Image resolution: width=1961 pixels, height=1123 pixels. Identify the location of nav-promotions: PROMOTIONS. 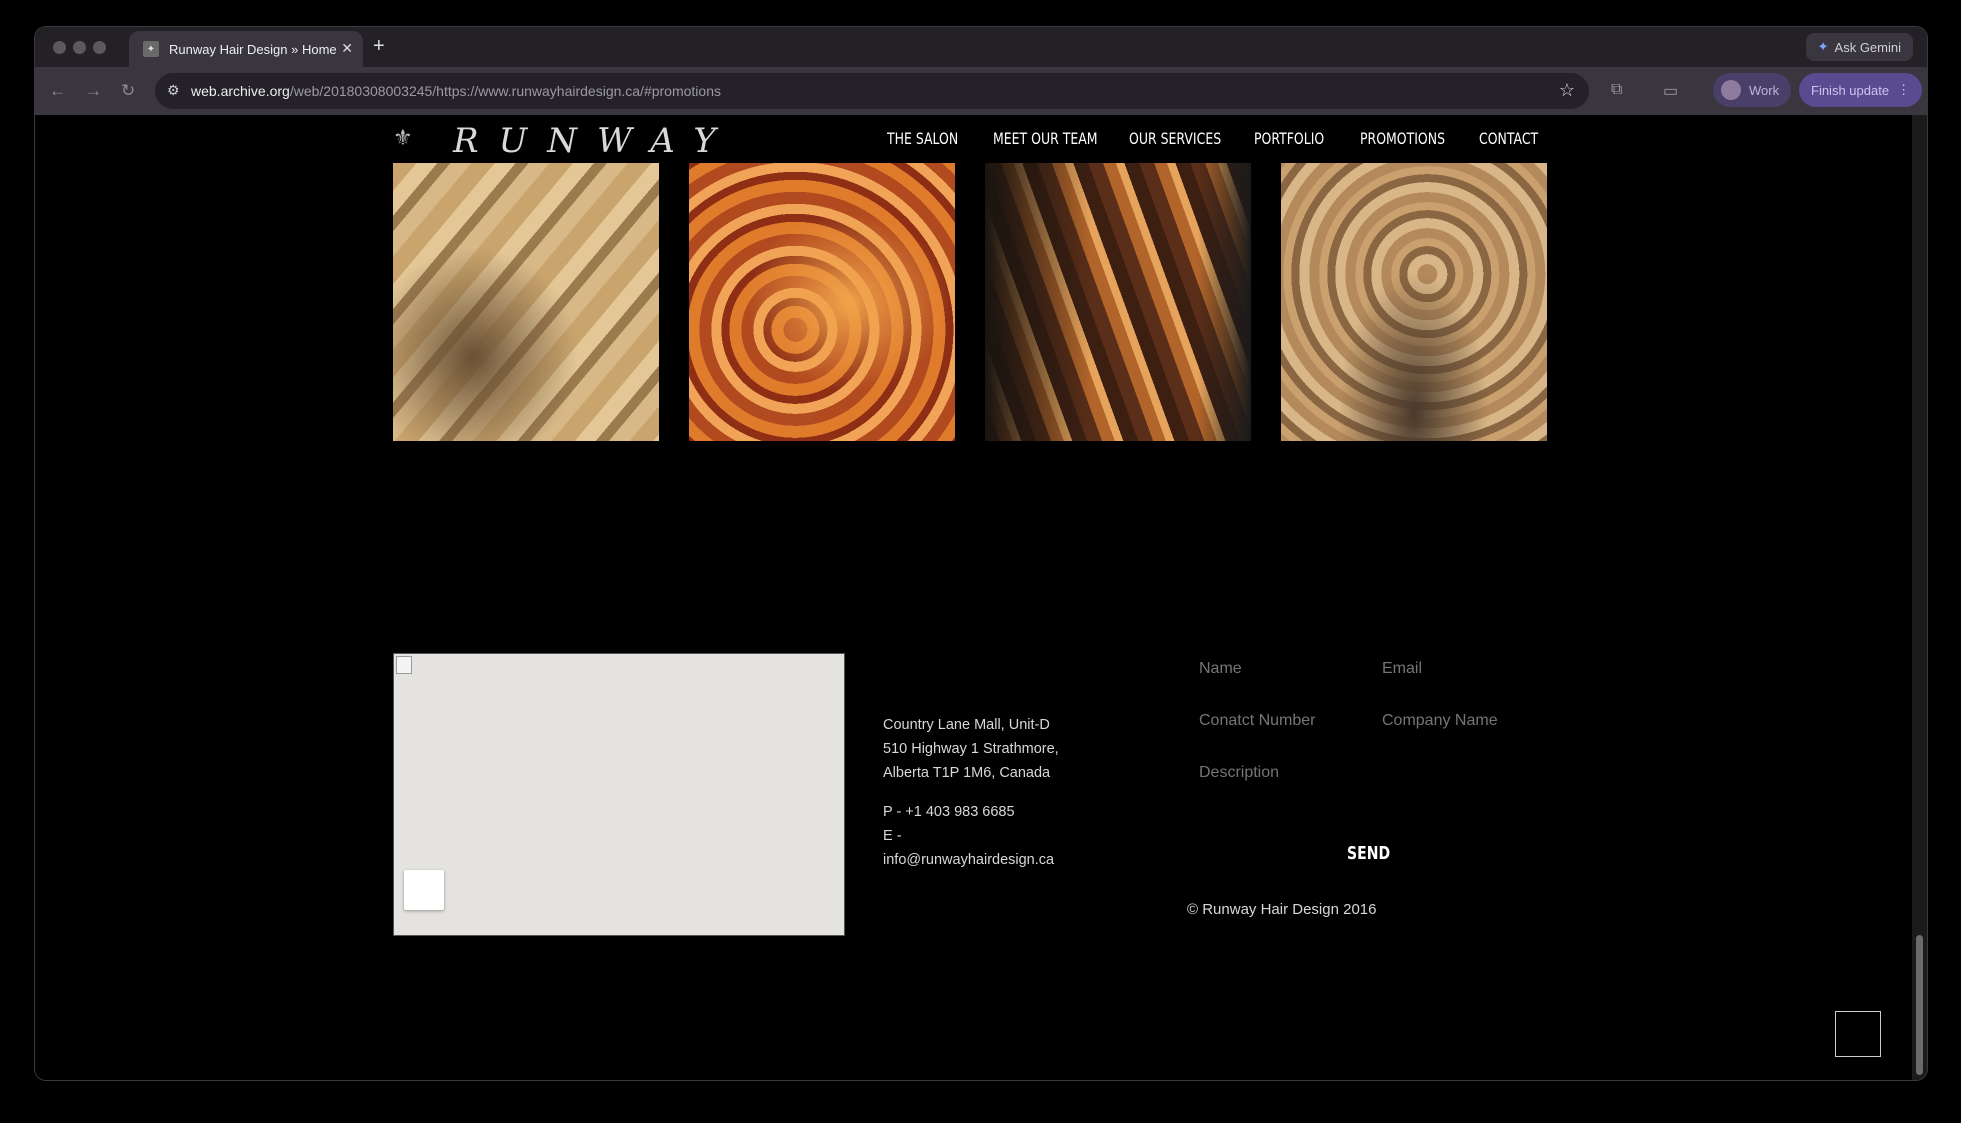
(1402, 138).